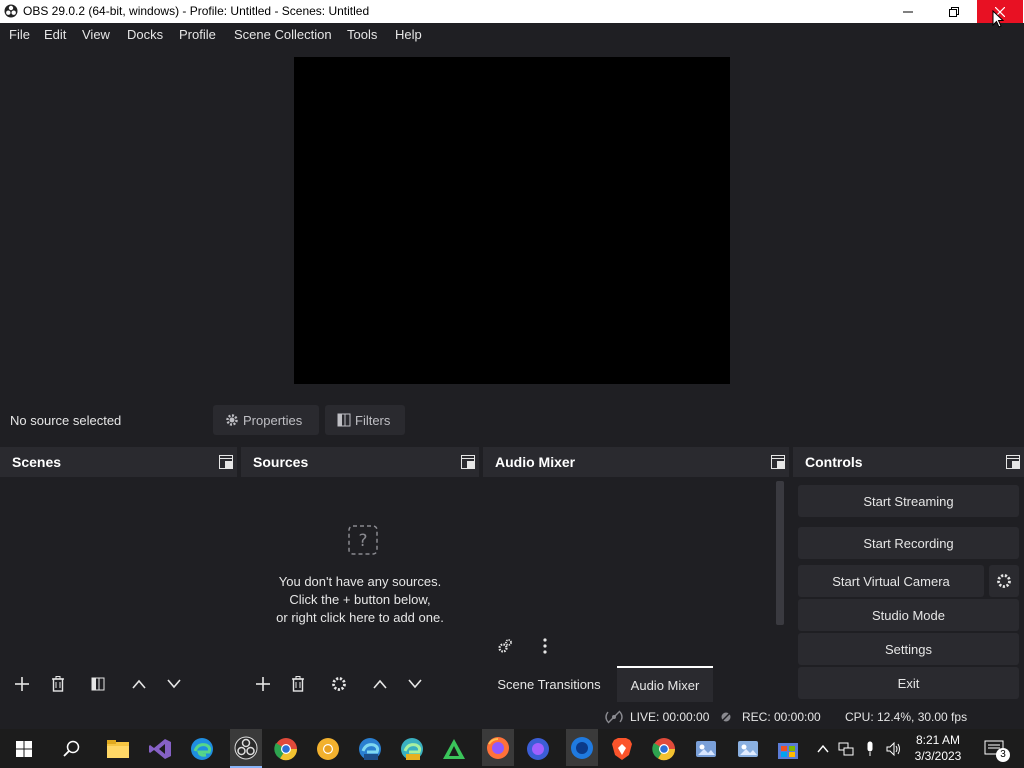 The height and width of the screenshot is (768, 1024). I want to click on taskbar-visual-studio, so click(160, 749).